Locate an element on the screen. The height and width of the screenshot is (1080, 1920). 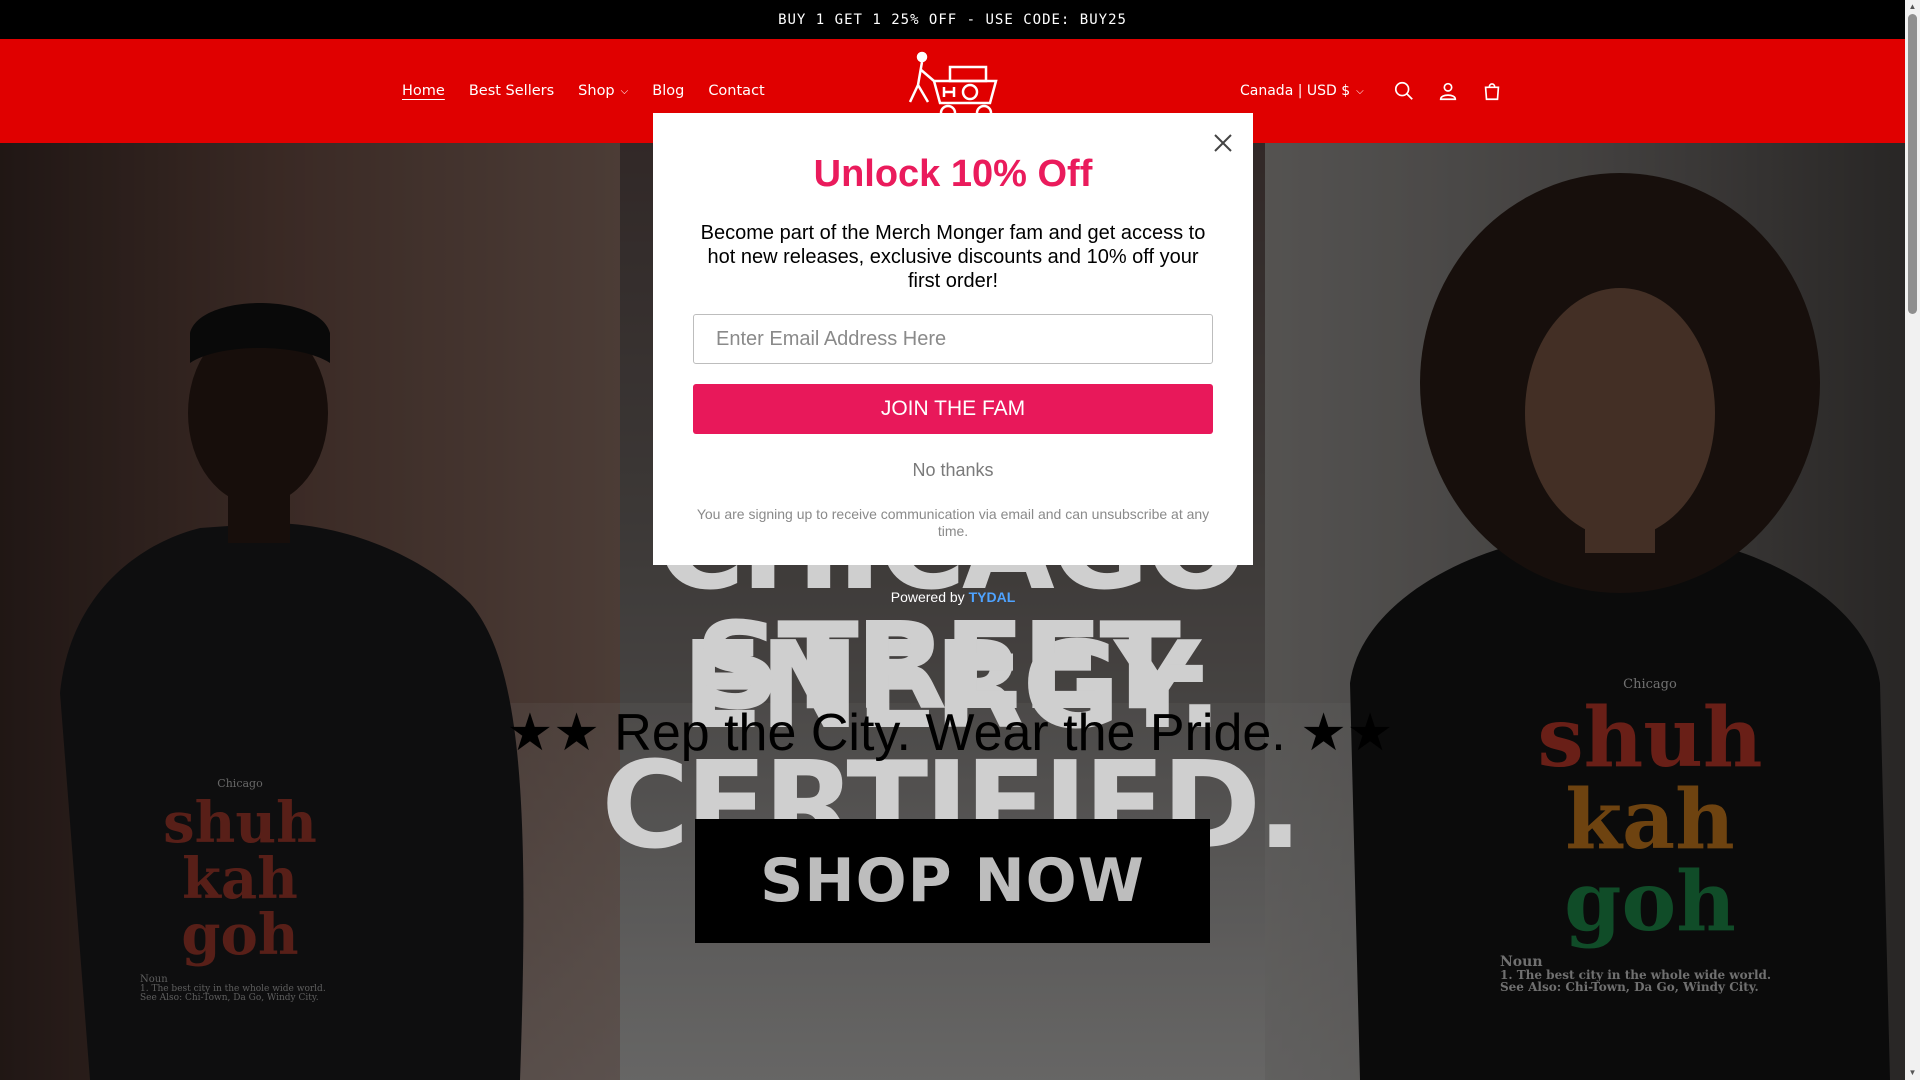
currency-label: Canada | USD $ is located at coordinates (1295, 91).